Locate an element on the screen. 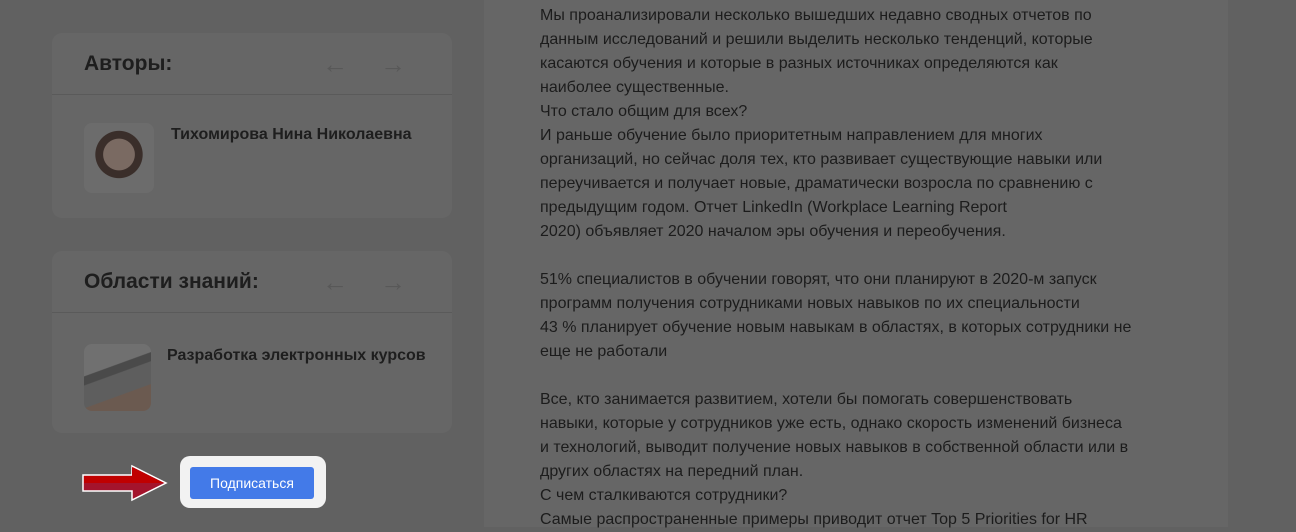 Image resolution: width=1296 pixels, height=532 pixels. area-name: Разработка электронных курсов is located at coordinates (296, 378).